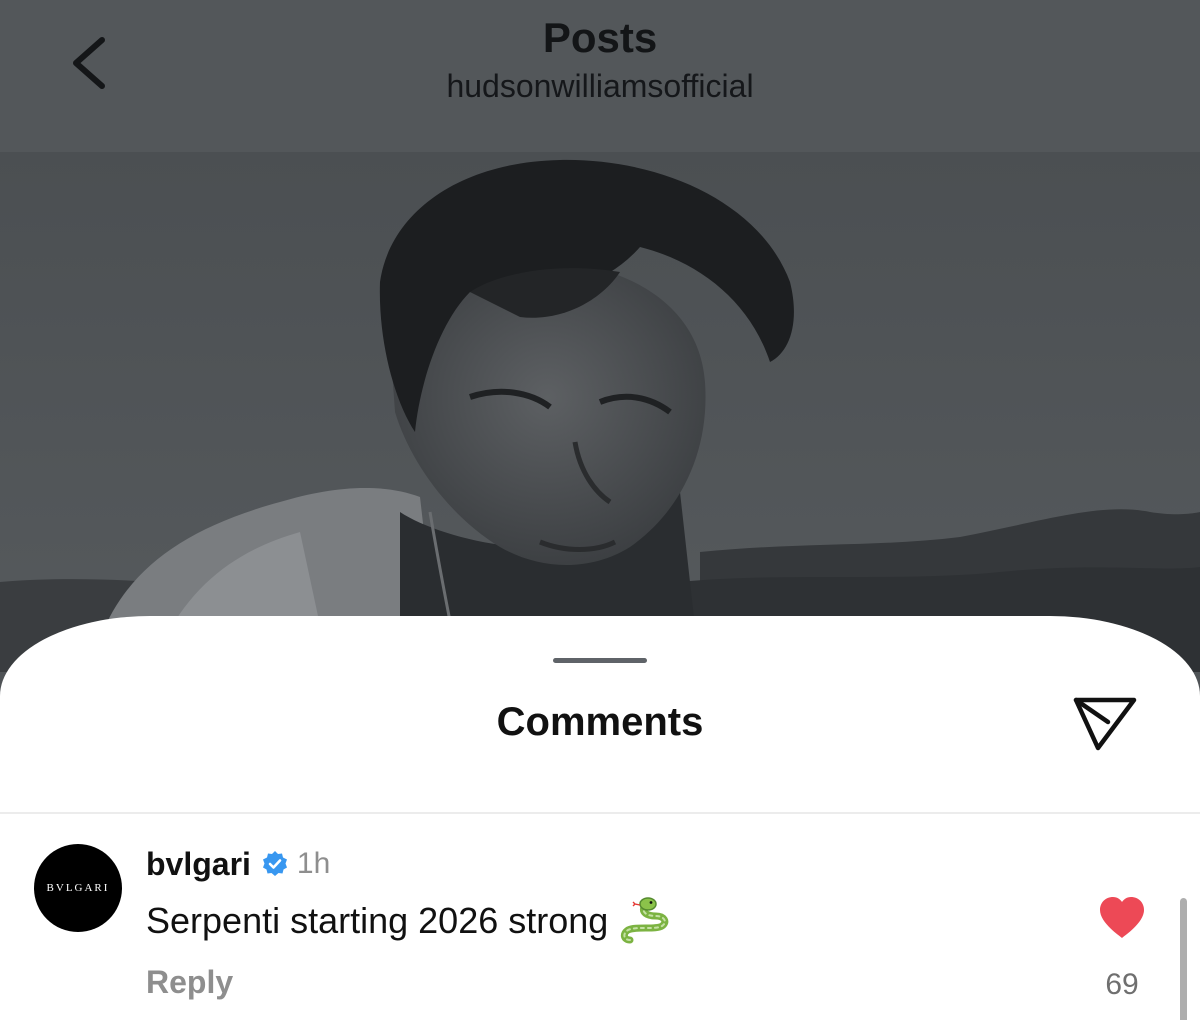 The width and height of the screenshot is (1200, 1020). What do you see at coordinates (600, 813) in the screenshot?
I see `divider` at bounding box center [600, 813].